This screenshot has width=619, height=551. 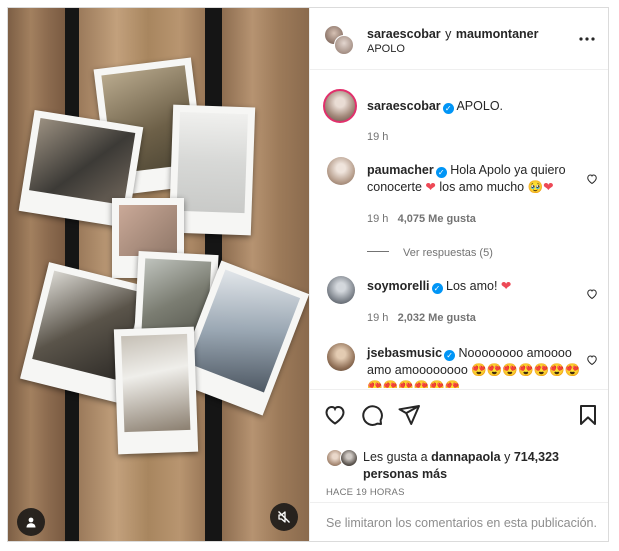 I want to click on comment-meta: 19 h 4,075 Me gusta, so click(x=421, y=219).